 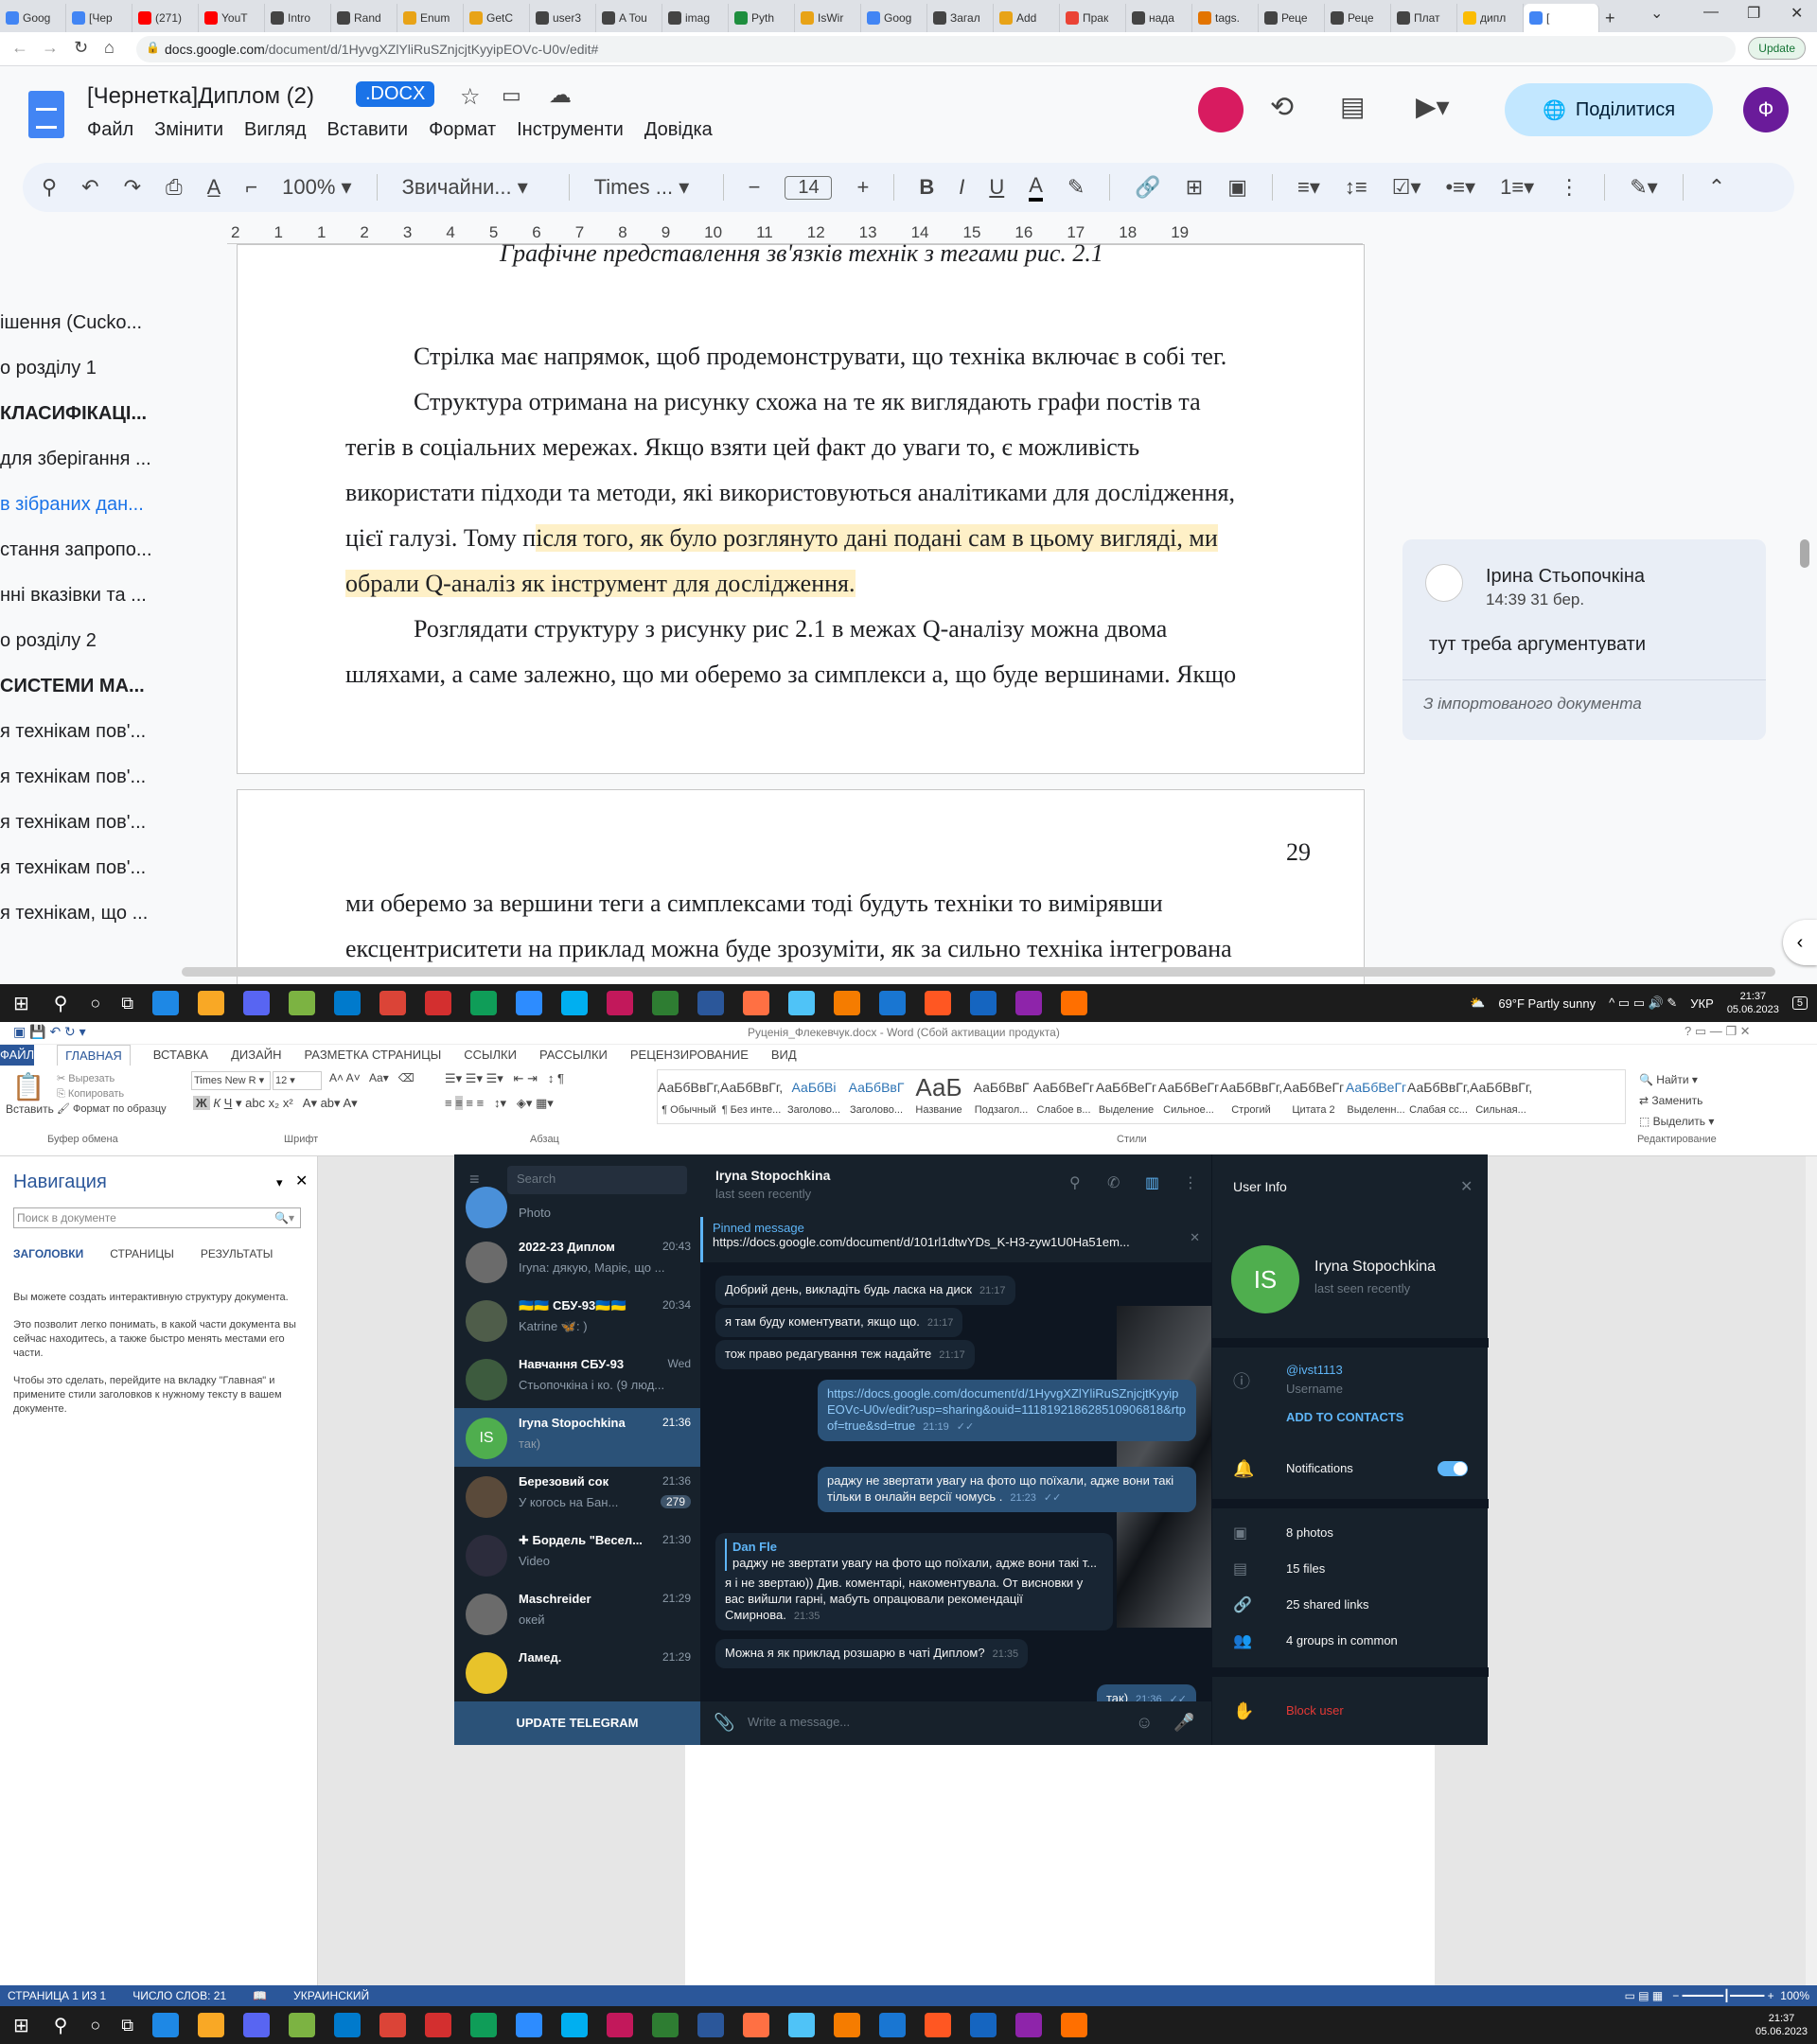 I want to click on style-item: АаБбВеГг Цитата 2, so click(x=1313, y=1093).